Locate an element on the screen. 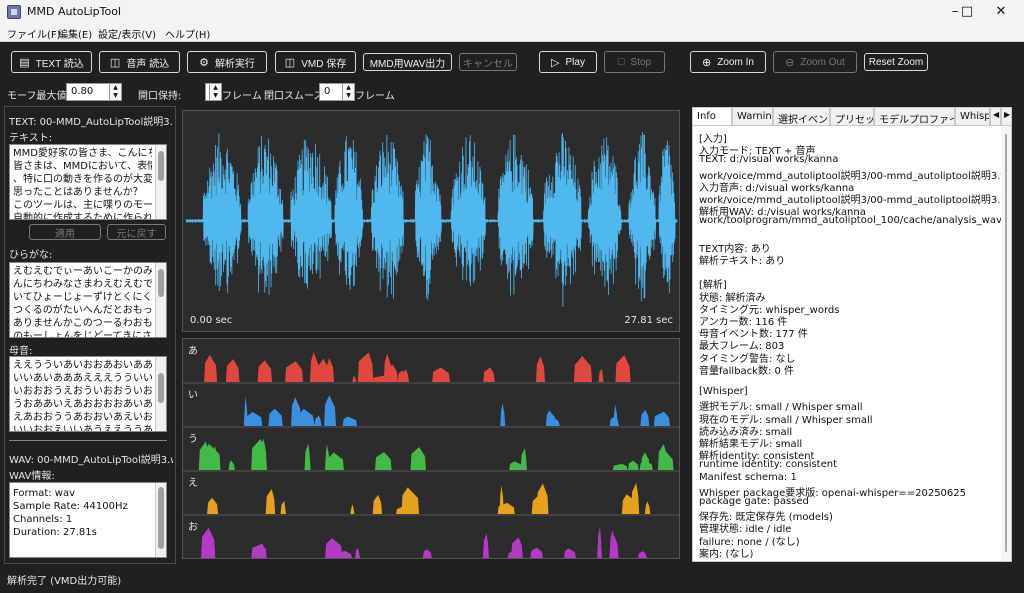 The width and height of the screenshot is (1024, 593). waveform-end-time: 27.81 sec is located at coordinates (648, 320).